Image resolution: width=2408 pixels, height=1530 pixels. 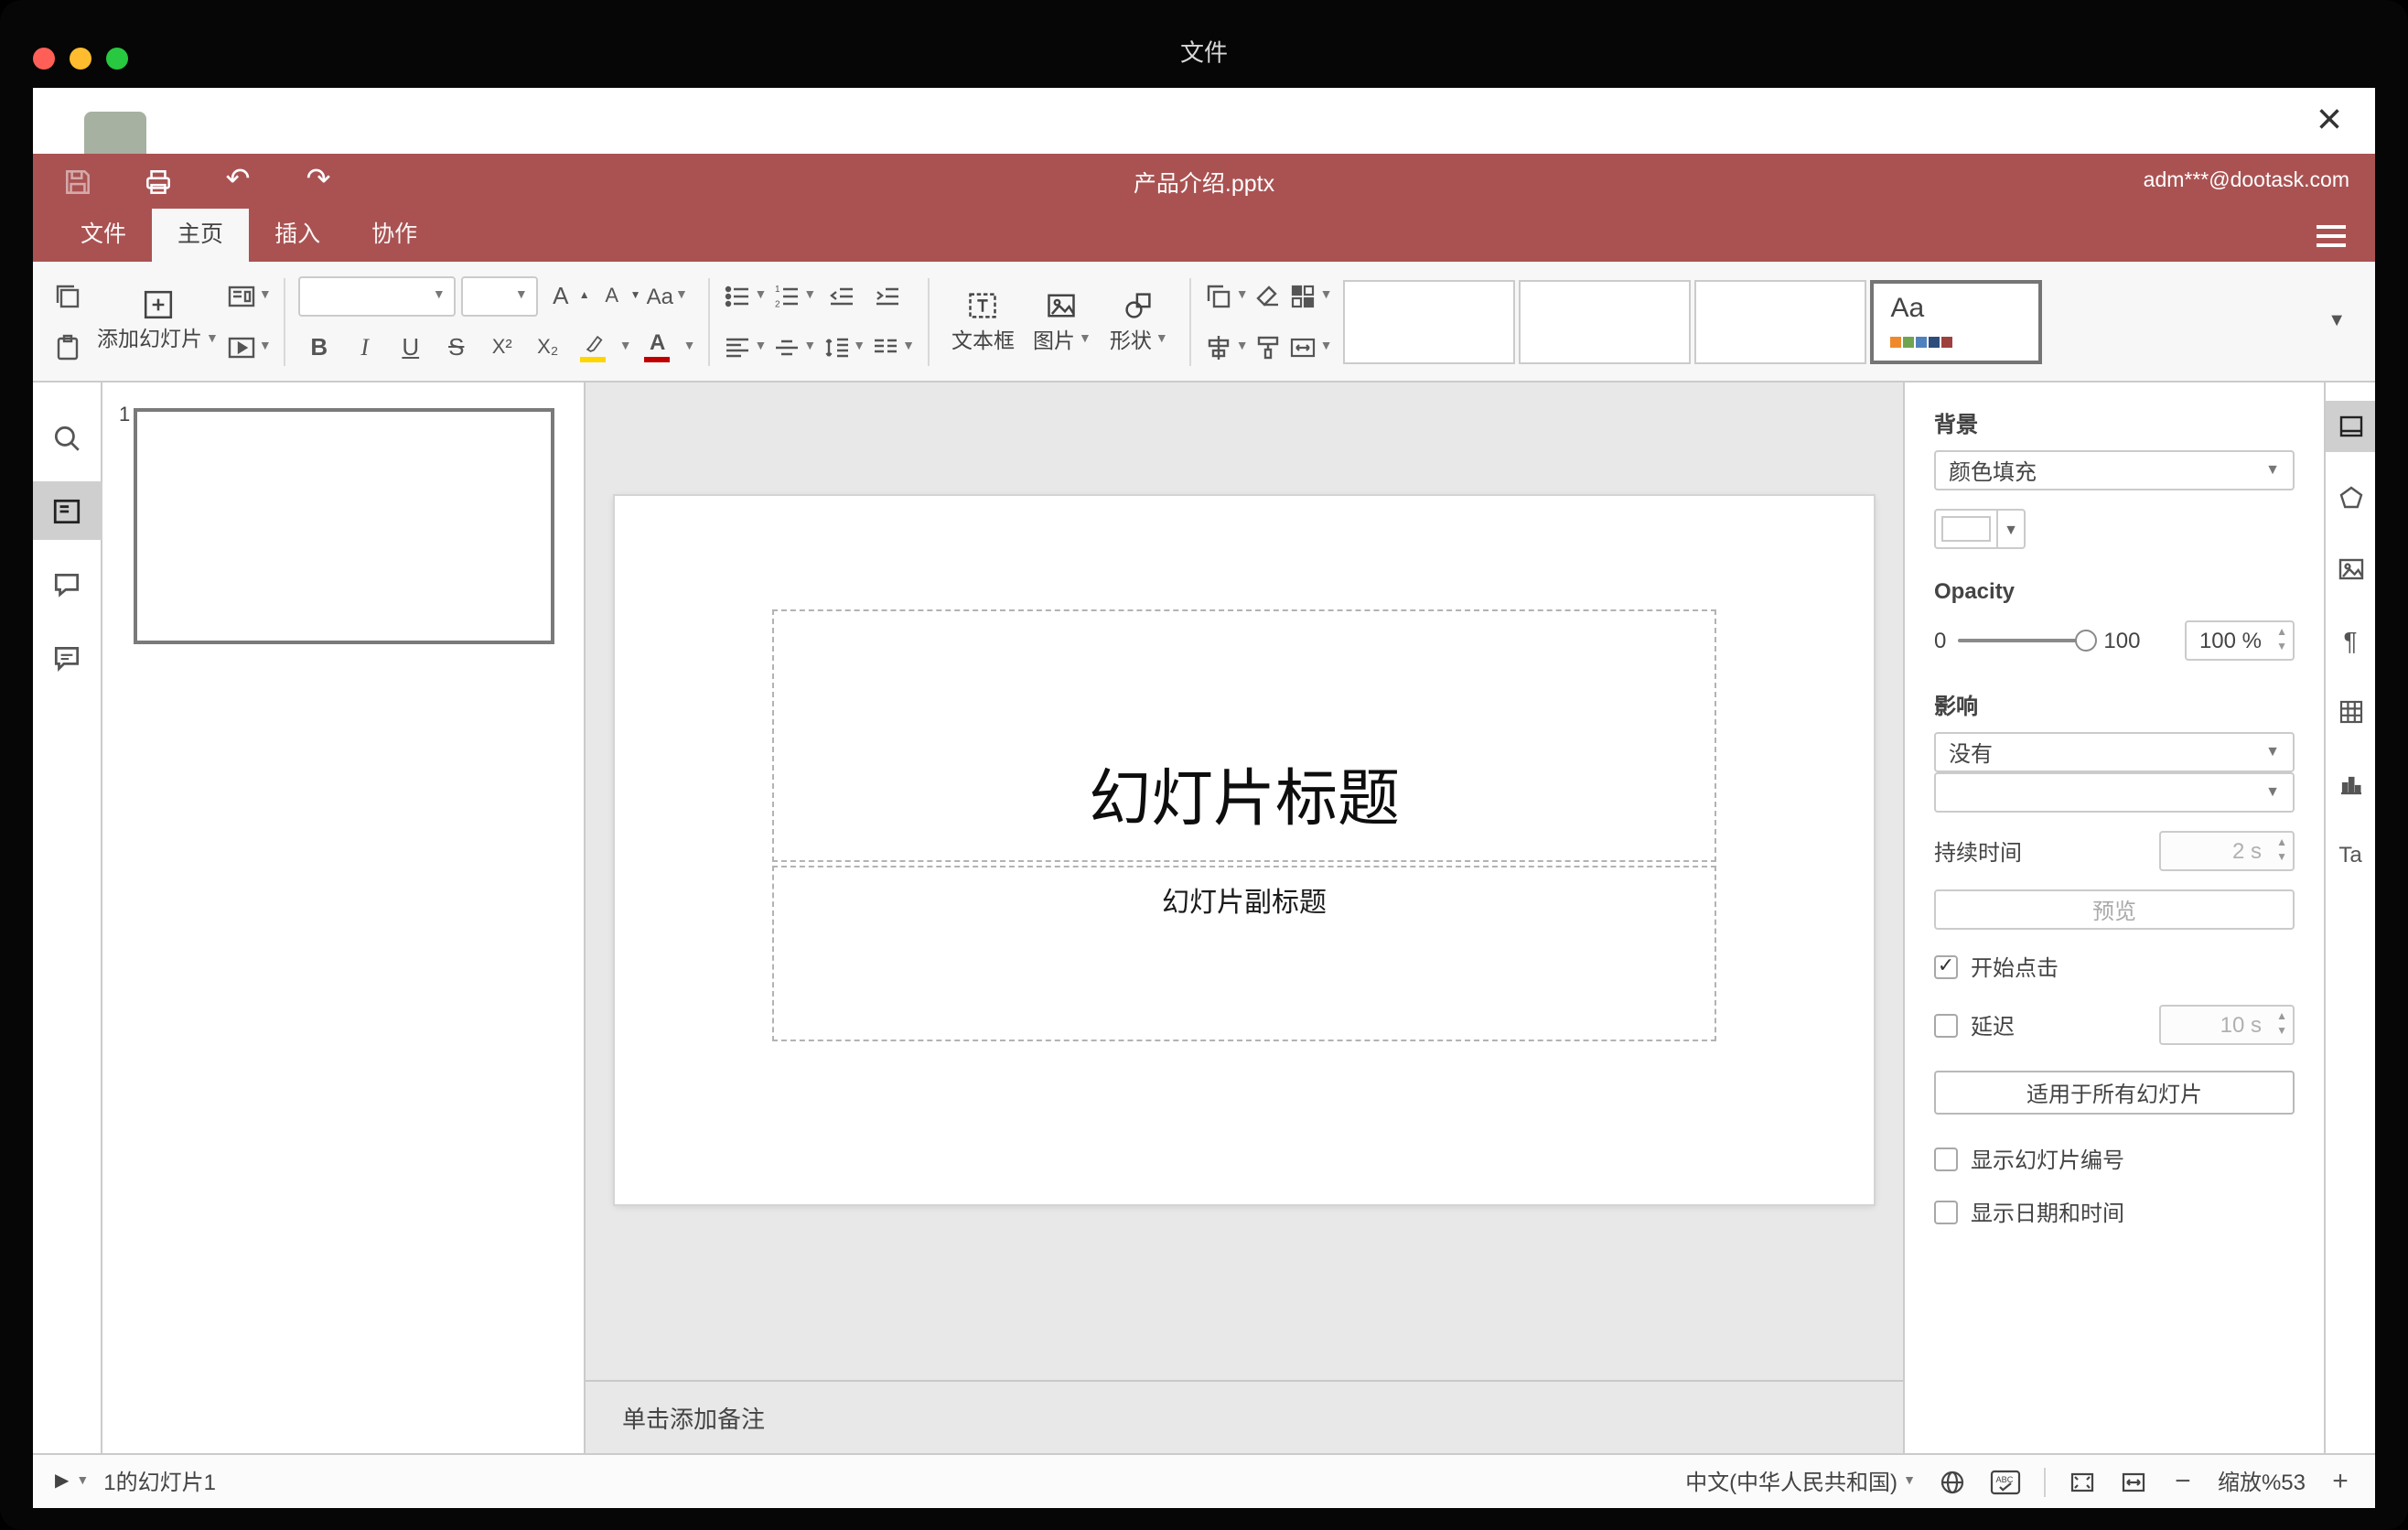 I want to click on gallery-expand-icon: ▼, so click(x=2336, y=321).